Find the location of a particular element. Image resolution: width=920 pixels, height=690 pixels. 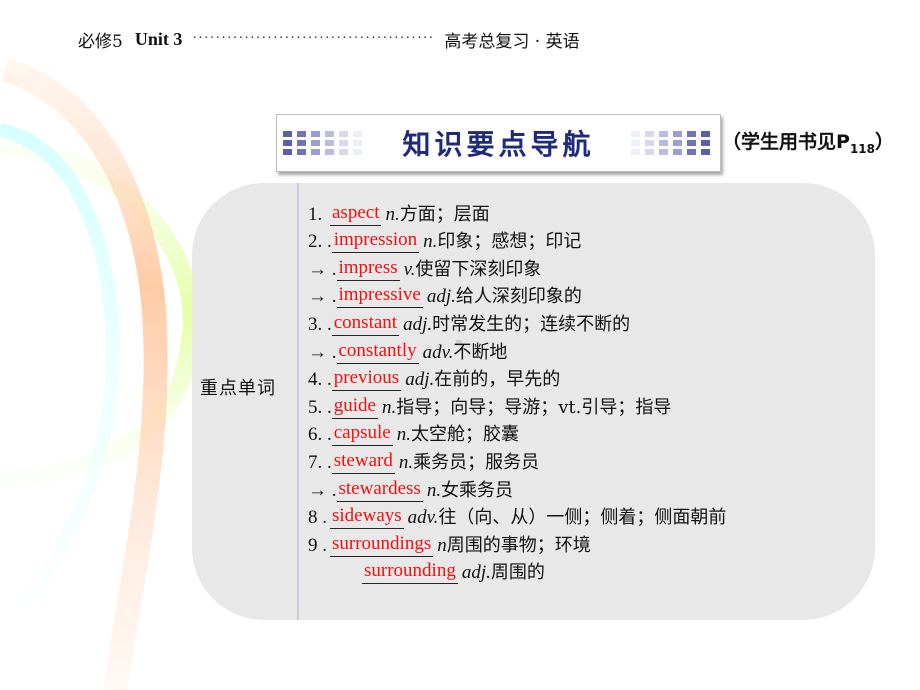

definition: 在前的，早先的 is located at coordinates (497, 380).